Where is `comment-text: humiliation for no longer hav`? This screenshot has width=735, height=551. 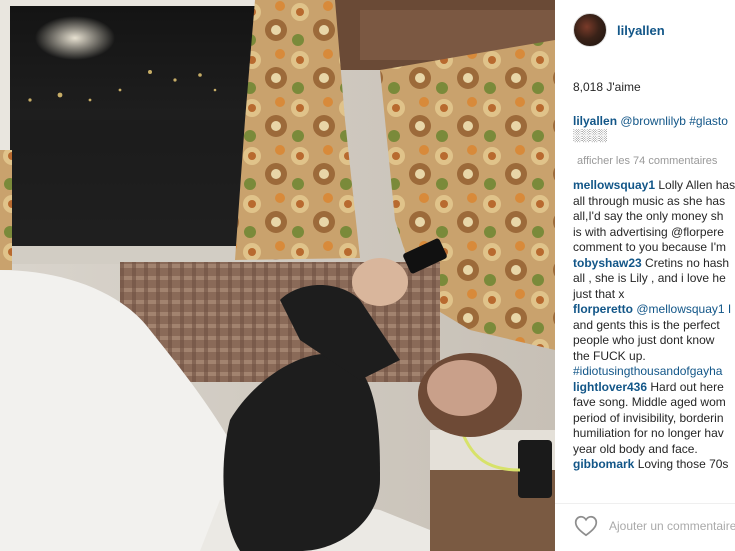
comment-text: humiliation for no longer hav is located at coordinates (648, 433).